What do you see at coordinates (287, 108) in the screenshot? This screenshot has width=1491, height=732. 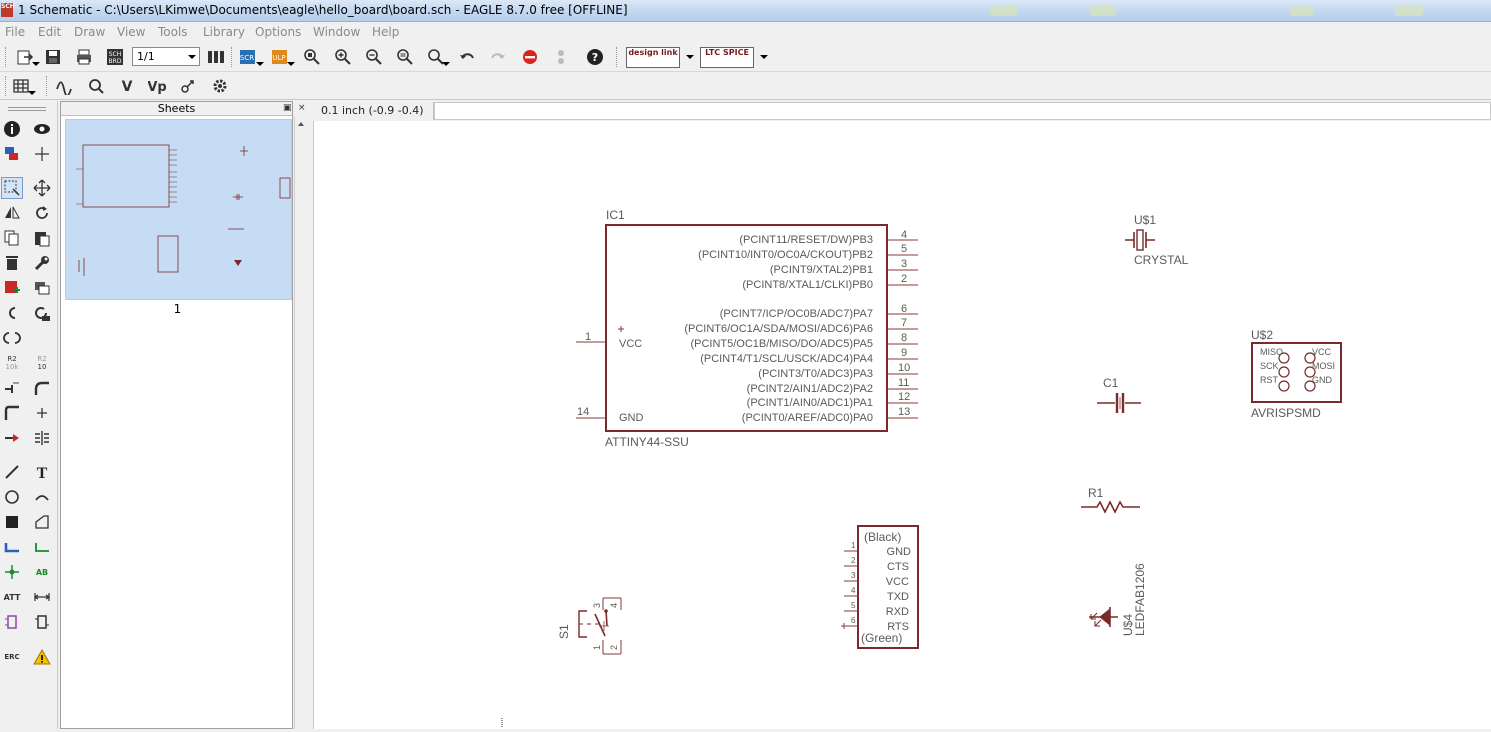 I see `float-panel-icon: ▣` at bounding box center [287, 108].